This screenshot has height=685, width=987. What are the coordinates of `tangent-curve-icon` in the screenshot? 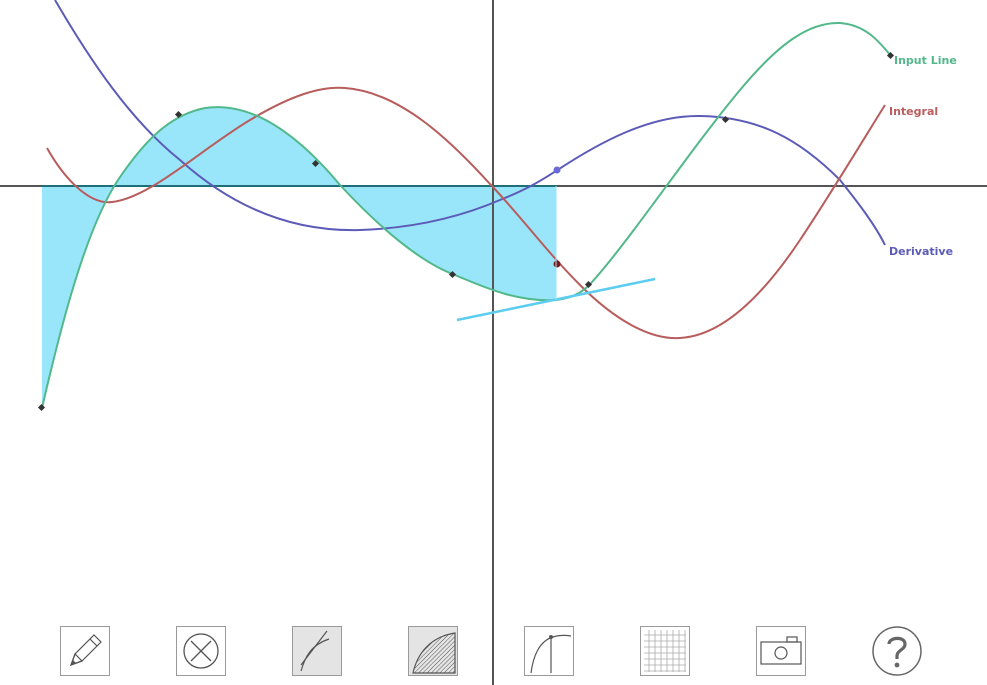 It's located at (551, 654).